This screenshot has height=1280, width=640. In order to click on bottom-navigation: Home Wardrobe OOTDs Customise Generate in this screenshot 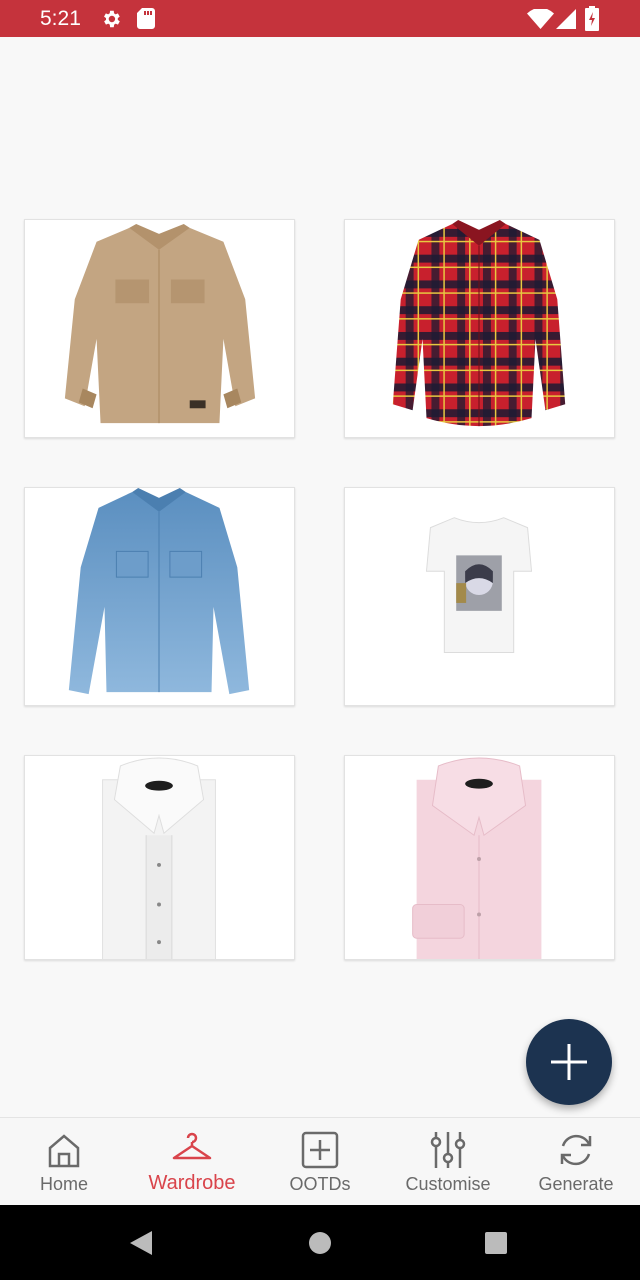, I will do `click(320, 1161)`.